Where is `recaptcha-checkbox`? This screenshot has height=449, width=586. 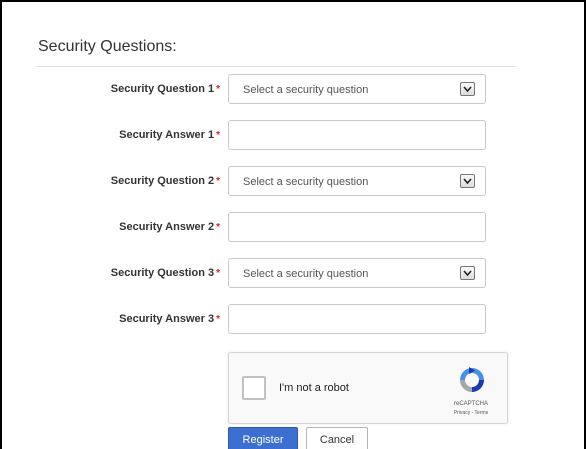
recaptcha-checkbox is located at coordinates (254, 388).